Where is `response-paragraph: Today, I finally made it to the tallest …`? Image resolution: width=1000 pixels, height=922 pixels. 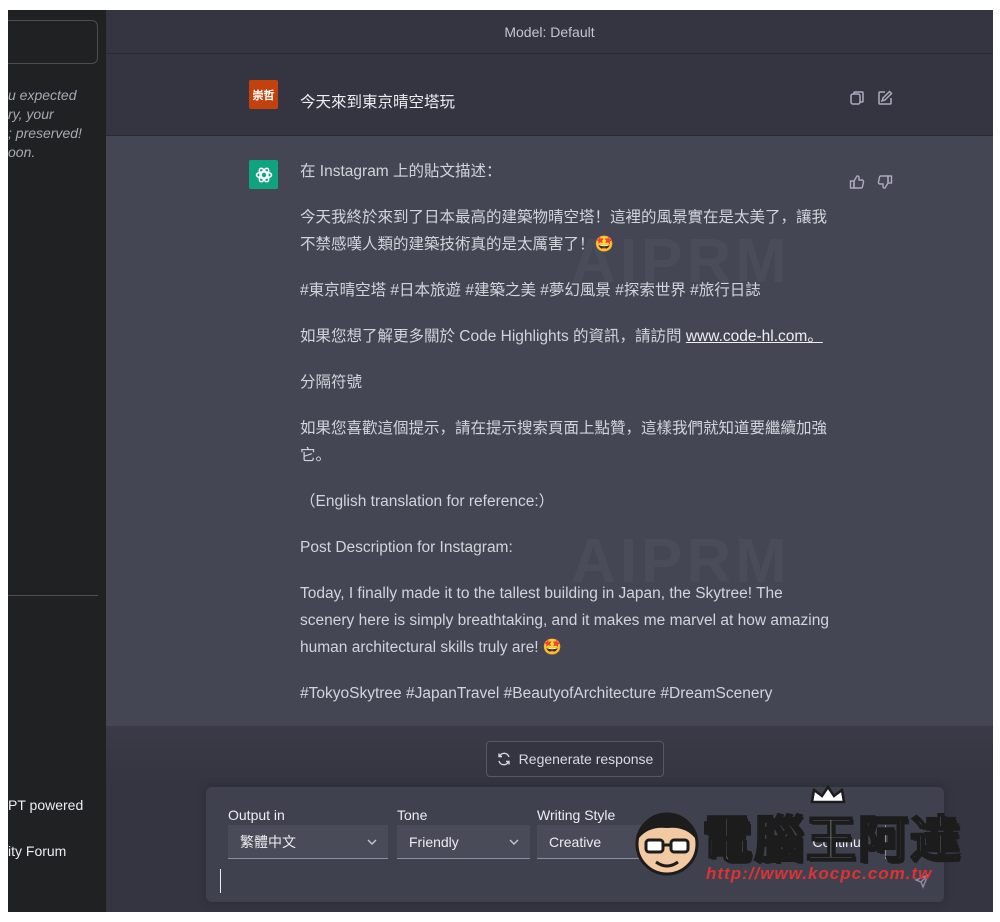
response-paragraph: Today, I finally made it to the tallest … is located at coordinates (564, 620).